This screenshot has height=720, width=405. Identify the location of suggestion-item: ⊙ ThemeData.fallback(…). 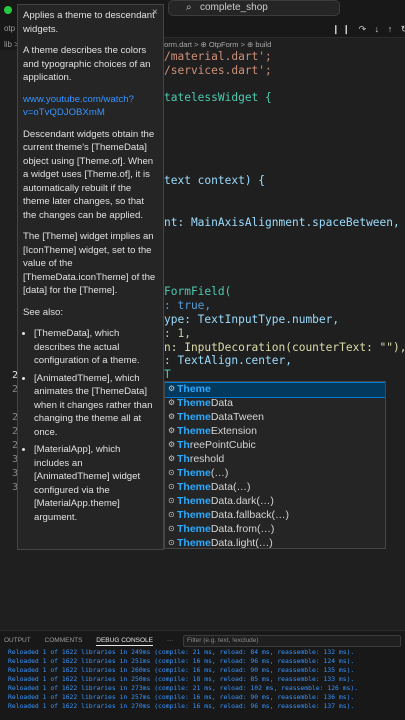
(275, 516).